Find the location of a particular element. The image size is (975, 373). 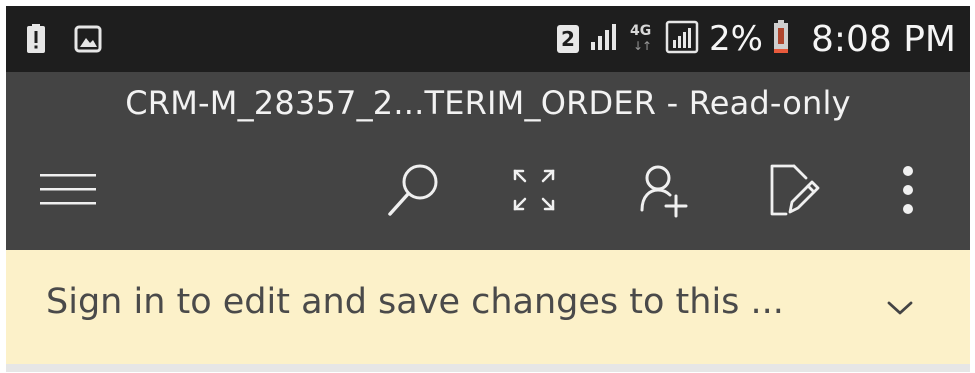

alert-icon is located at coordinates (36, 41).